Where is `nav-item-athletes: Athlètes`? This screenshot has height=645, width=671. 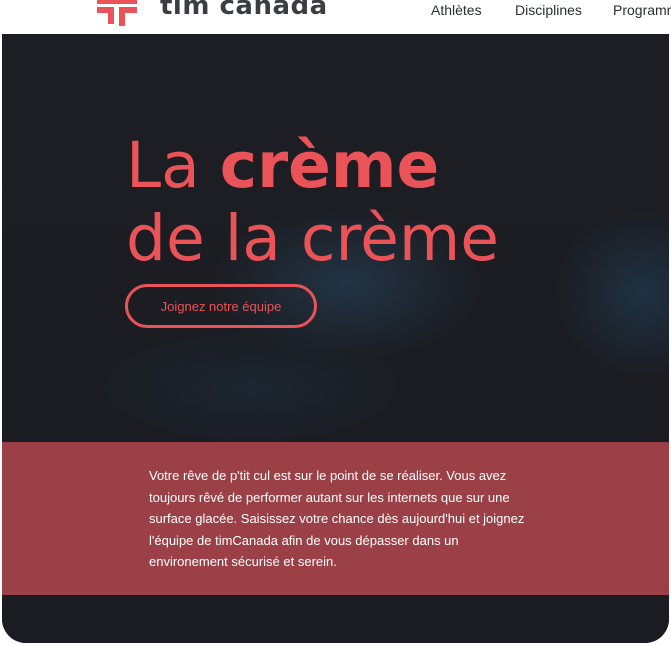
nav-item-athletes: Athlètes is located at coordinates (456, 10).